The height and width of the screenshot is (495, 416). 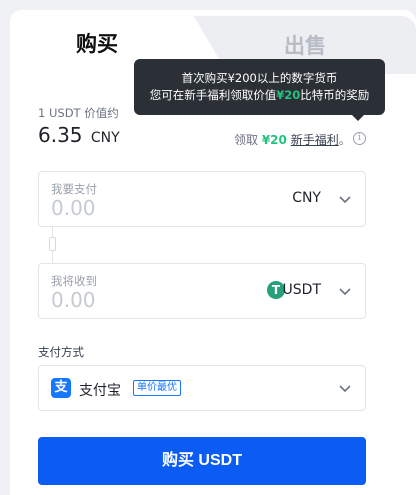 What do you see at coordinates (60, 135) in the screenshot?
I see `price-number: 6.35` at bounding box center [60, 135].